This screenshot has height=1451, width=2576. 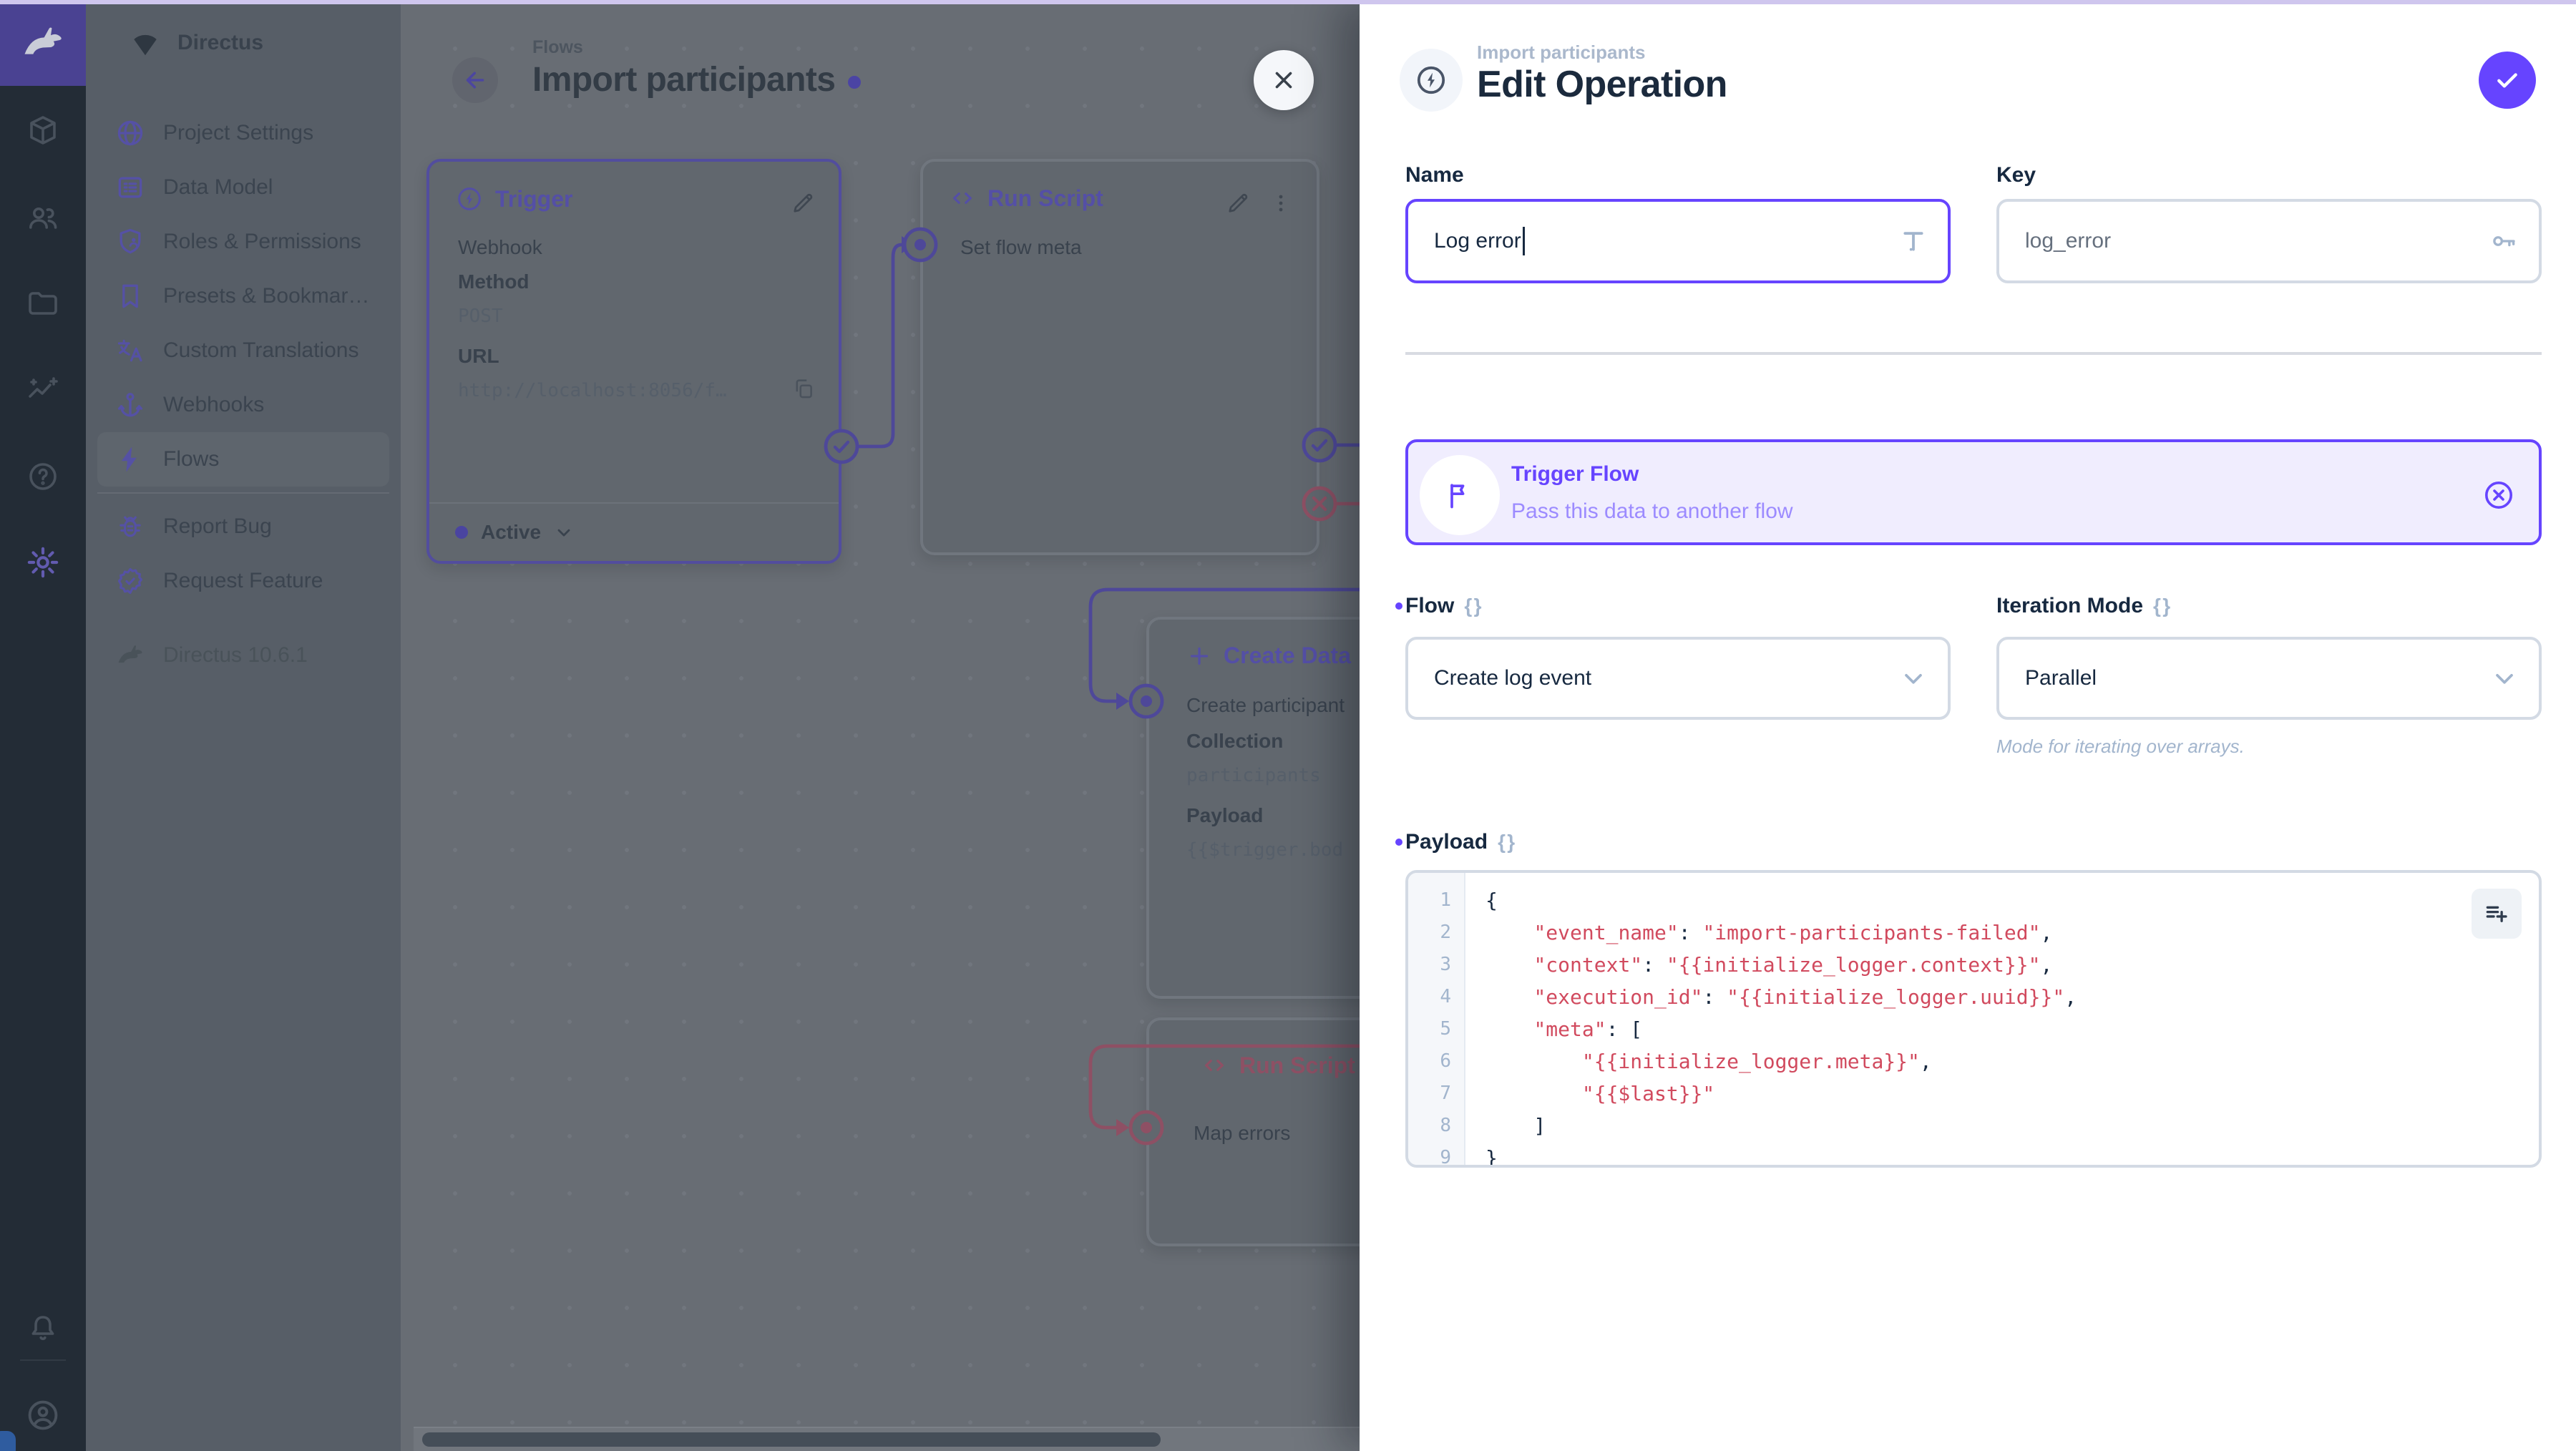 I want to click on remove-trigger-flow-button, so click(x=2499, y=495).